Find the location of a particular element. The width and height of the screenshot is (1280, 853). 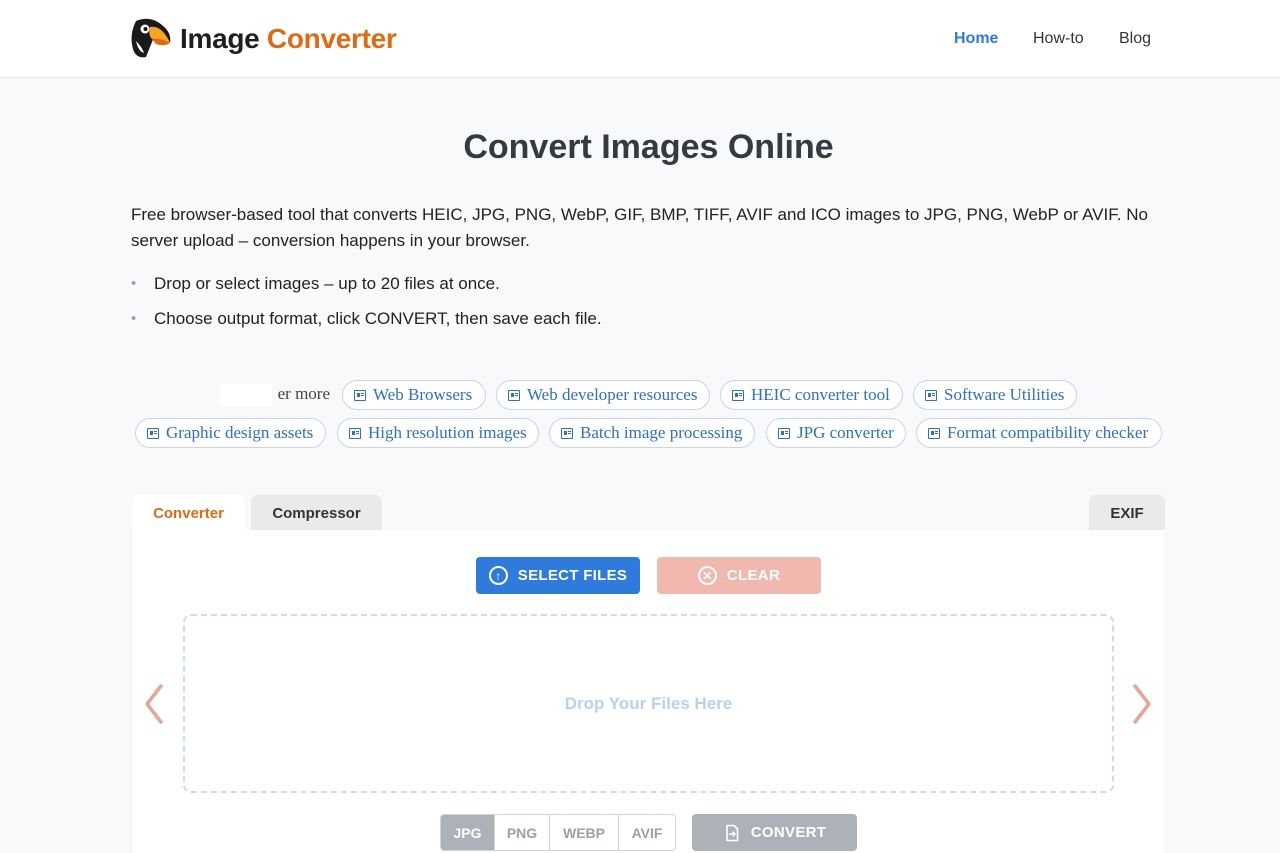

nav-how-to: How-to is located at coordinates (1058, 39).